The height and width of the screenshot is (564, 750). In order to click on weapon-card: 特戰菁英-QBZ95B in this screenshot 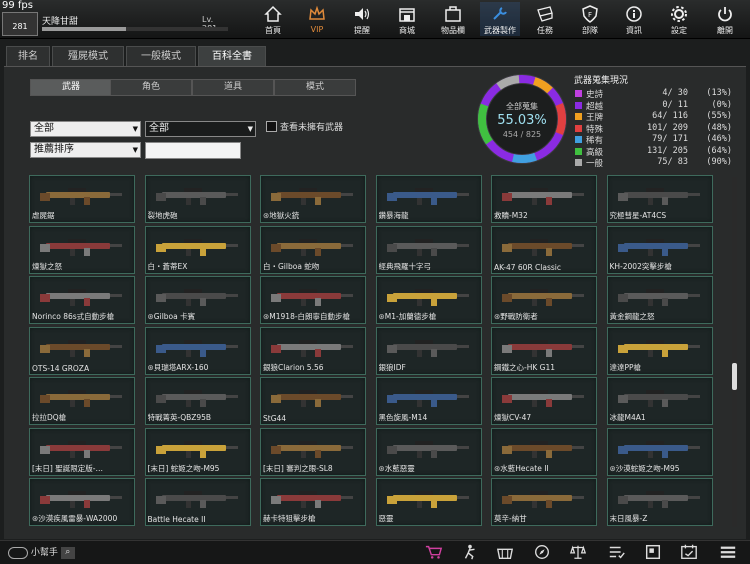, I will do `click(197, 401)`.